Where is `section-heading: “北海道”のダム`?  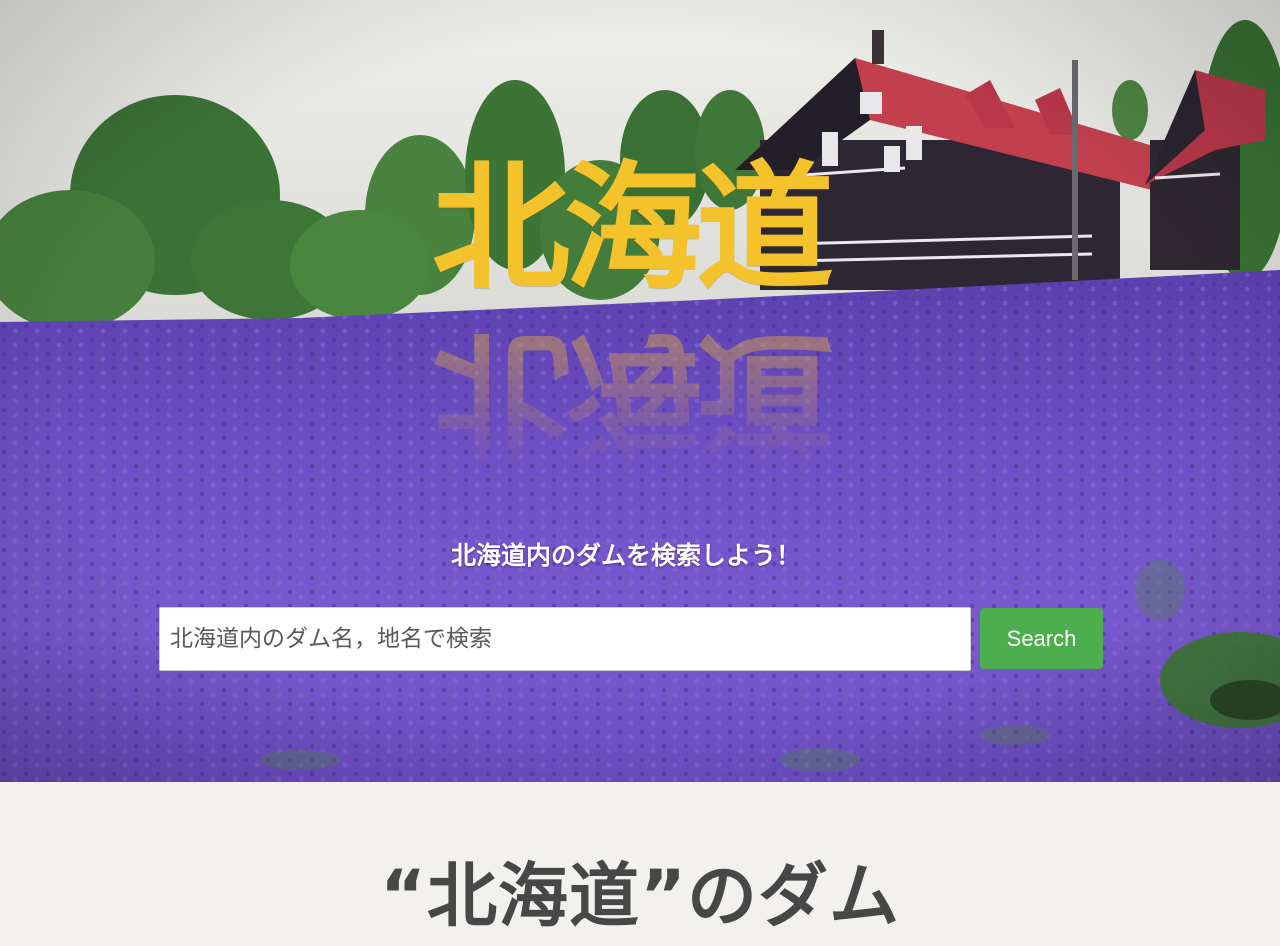
section-heading: “北海道”のダム is located at coordinates (639, 896).